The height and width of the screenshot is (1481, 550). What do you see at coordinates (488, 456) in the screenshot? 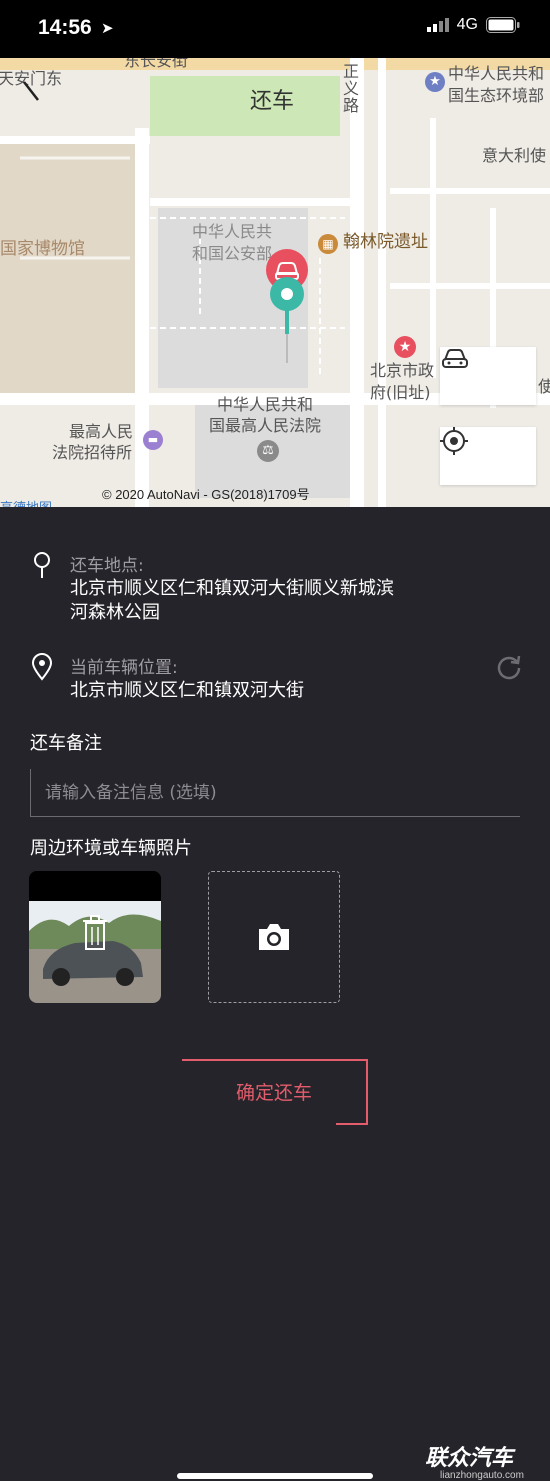
I see `locate-me-button` at bounding box center [488, 456].